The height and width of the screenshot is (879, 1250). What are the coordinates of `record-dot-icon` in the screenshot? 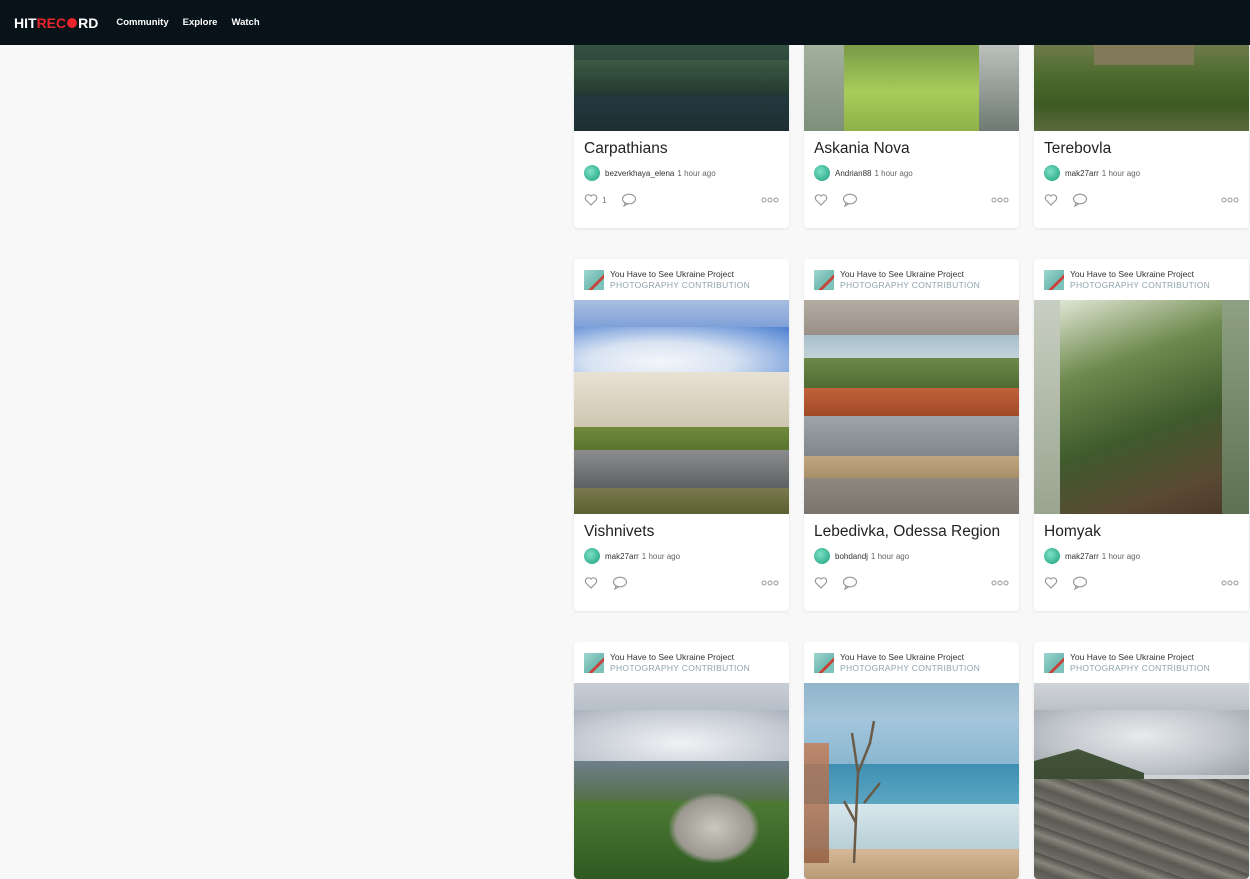 It's located at (72, 22).